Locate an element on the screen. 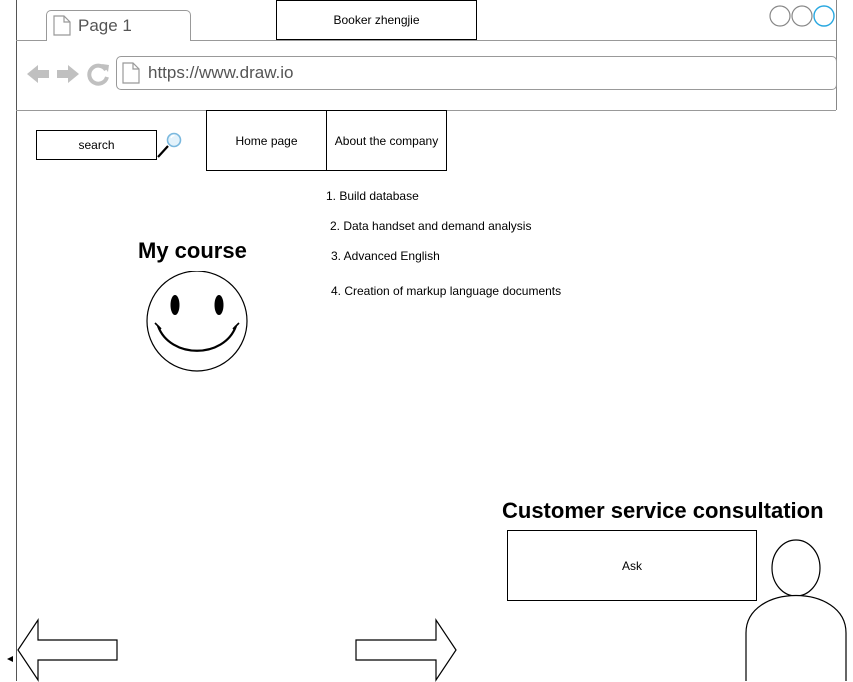  magnifier-icon is located at coordinates (170, 145).